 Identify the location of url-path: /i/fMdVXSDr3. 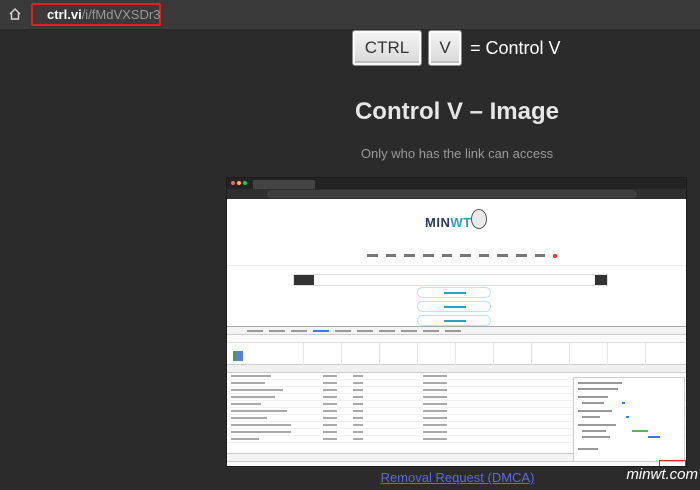
(121, 14).